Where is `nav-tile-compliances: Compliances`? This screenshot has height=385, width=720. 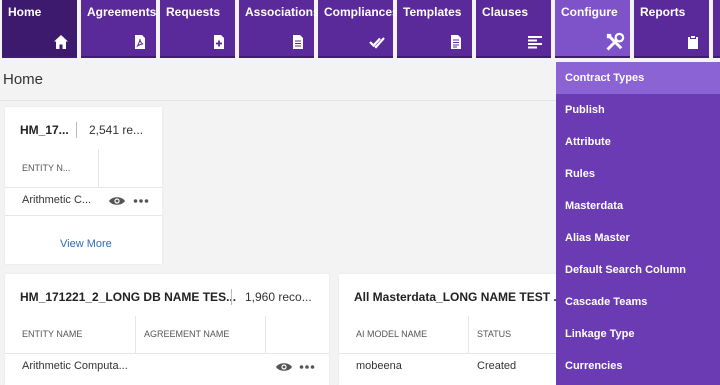
nav-tile-compliances: Compliances is located at coordinates (358, 29).